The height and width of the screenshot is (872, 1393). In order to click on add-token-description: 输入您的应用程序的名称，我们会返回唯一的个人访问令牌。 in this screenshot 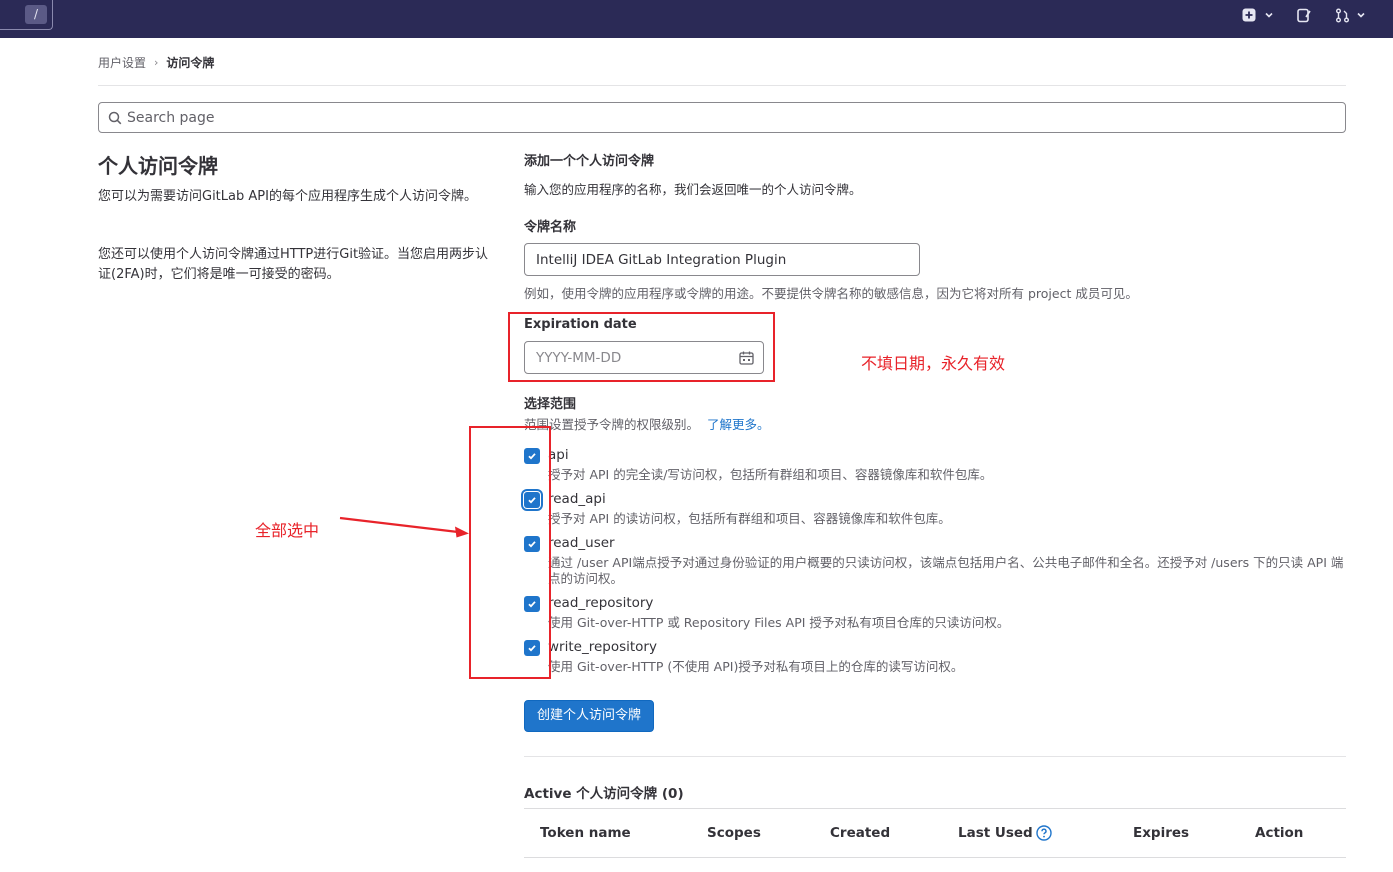, I will do `click(693, 189)`.